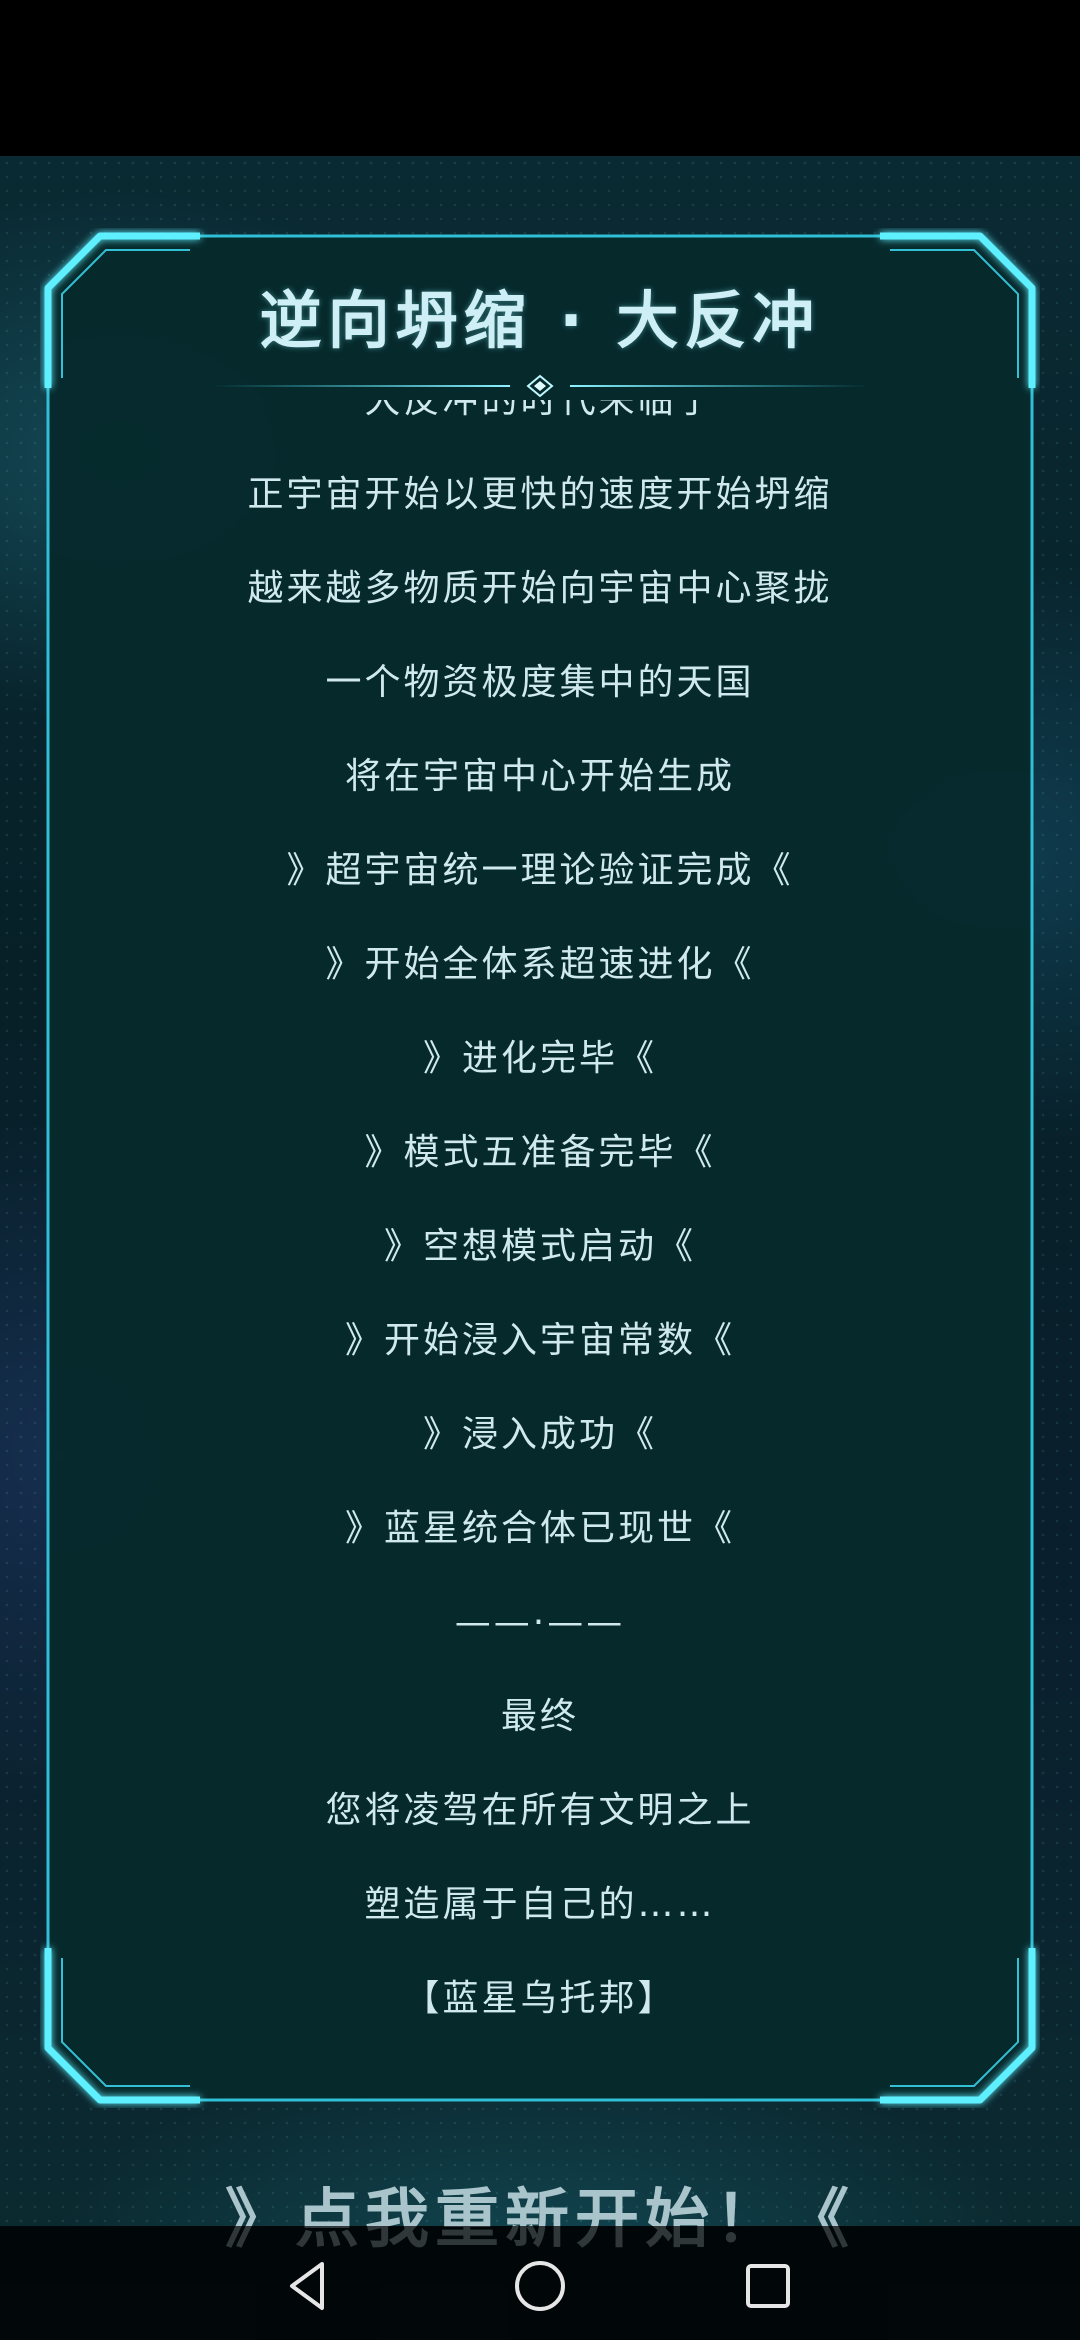  Describe the element at coordinates (539, 1434) in the screenshot. I see `story-line: 》浸入成功《` at that location.